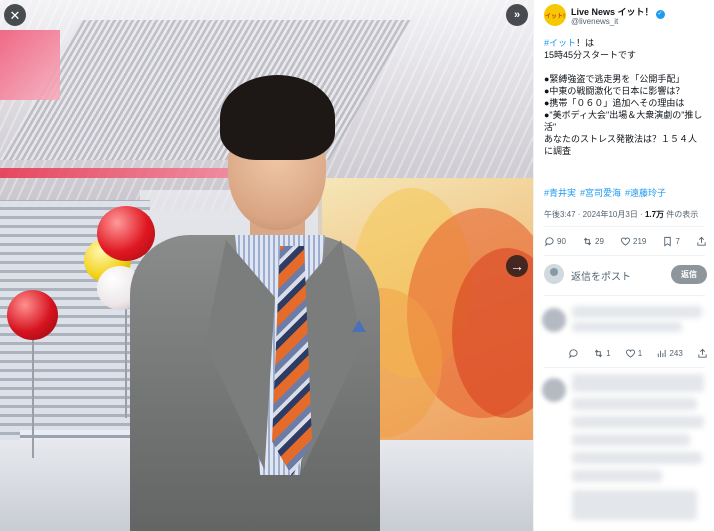 Image resolution: width=714 pixels, height=531 pixels. I want to click on reply-button: 90, so click(555, 241).